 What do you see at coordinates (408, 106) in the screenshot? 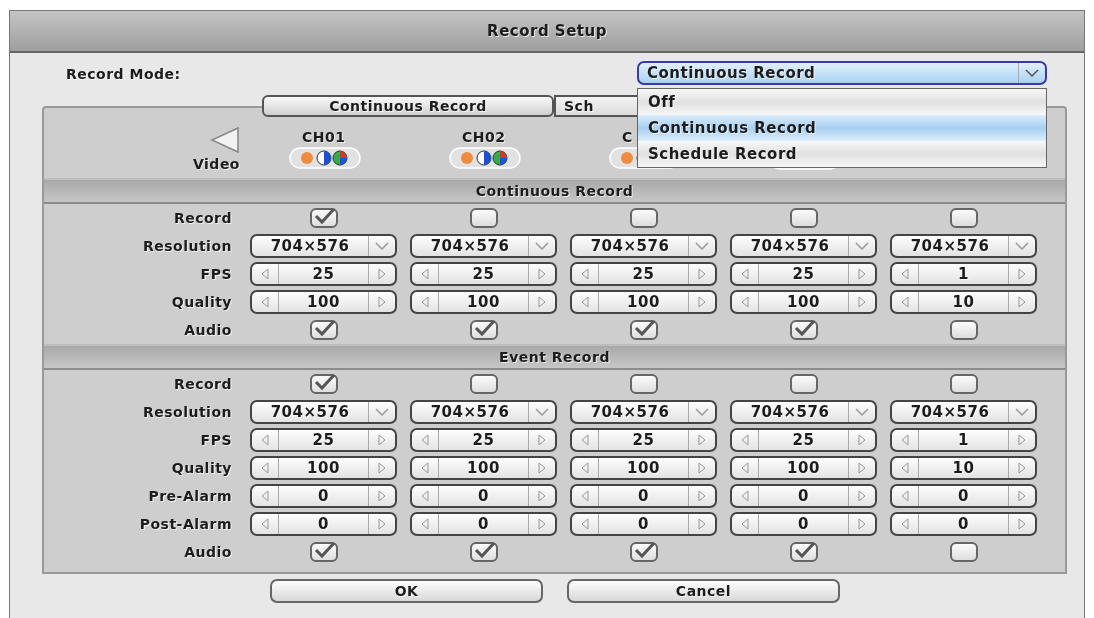
I see `tab: Continuous Record` at bounding box center [408, 106].